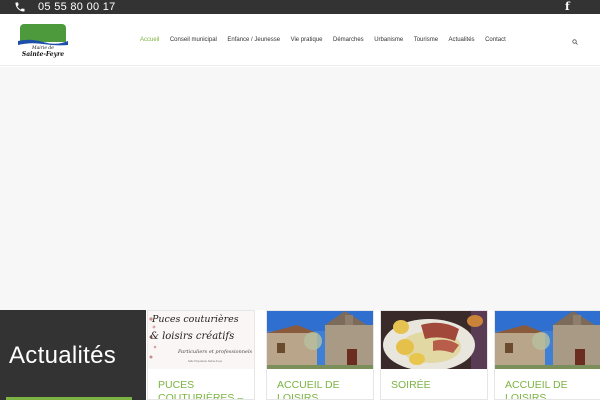  I want to click on news-section-header: Actualités, so click(73, 355).